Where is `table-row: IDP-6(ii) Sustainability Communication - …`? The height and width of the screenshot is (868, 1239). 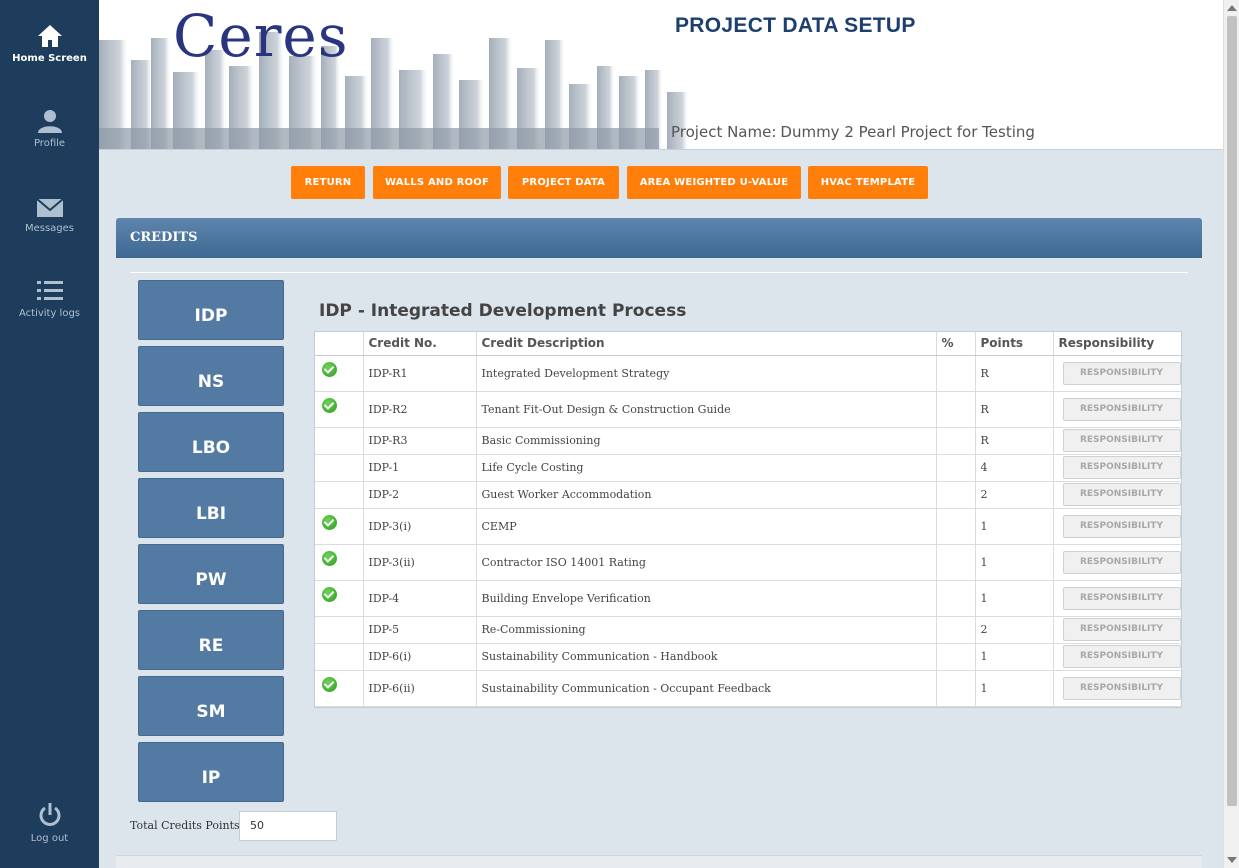 table-row: IDP-6(ii) Sustainability Communication - … is located at coordinates (749, 688).